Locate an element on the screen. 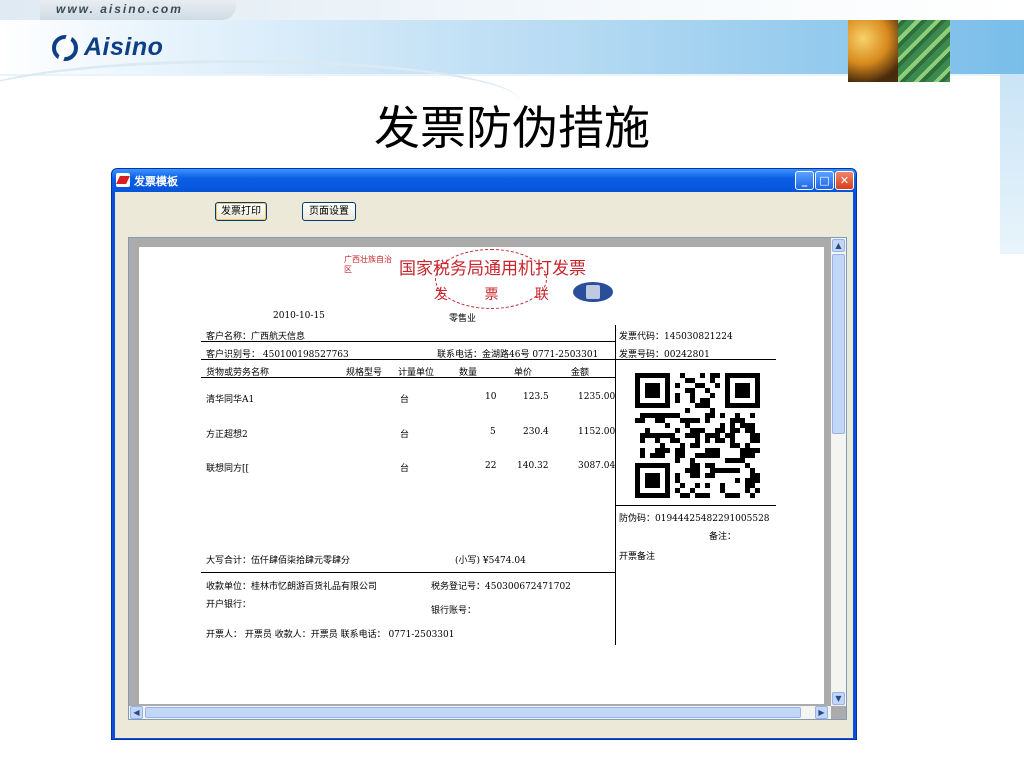 The height and width of the screenshot is (768, 1024). slide-title: 发票防伪措施 is located at coordinates (512, 128).